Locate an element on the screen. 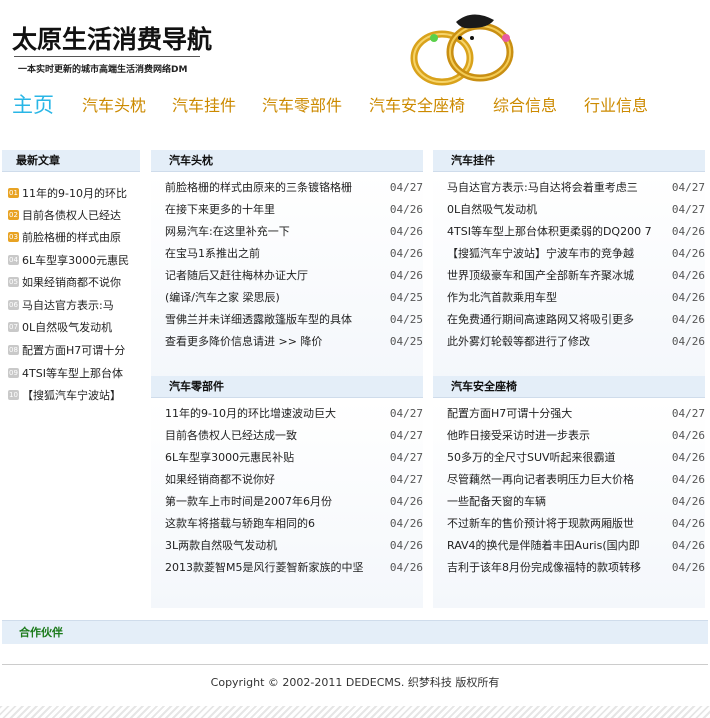 The image size is (710, 718). table-row: 配置方面H7可谓十分强大 04/27 is located at coordinates (569, 414).